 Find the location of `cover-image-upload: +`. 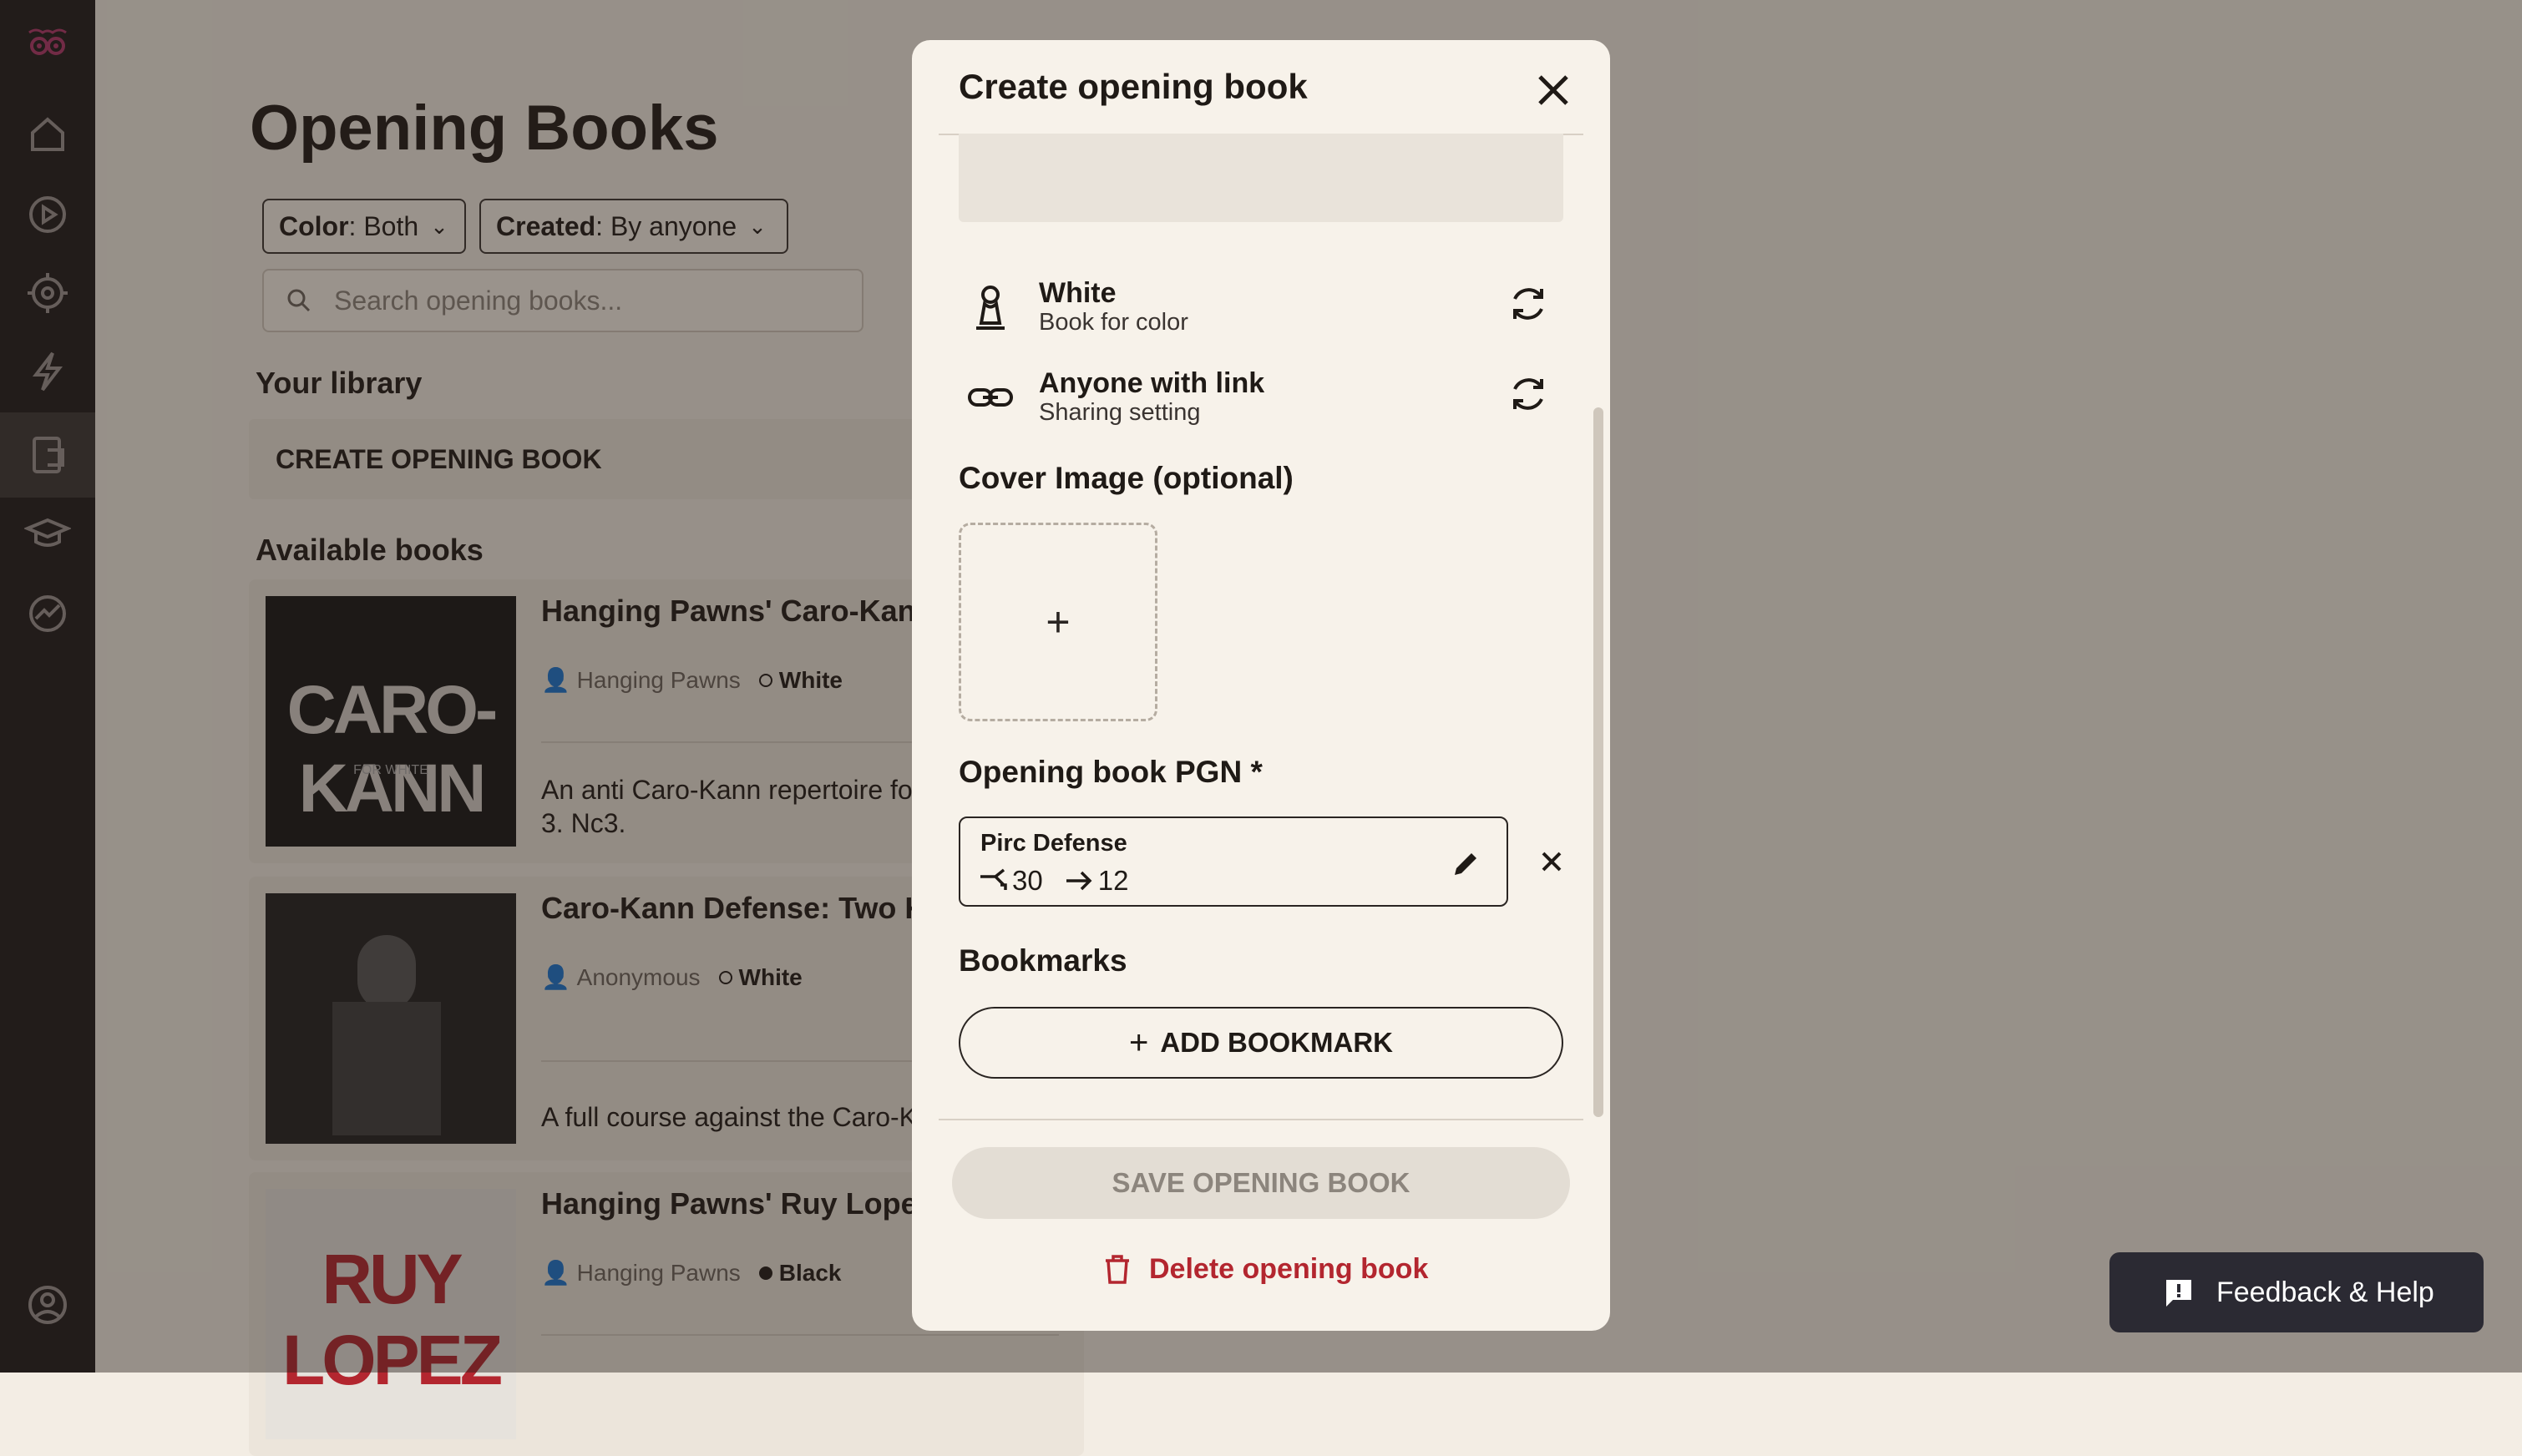

cover-image-upload: + is located at coordinates (1058, 622).